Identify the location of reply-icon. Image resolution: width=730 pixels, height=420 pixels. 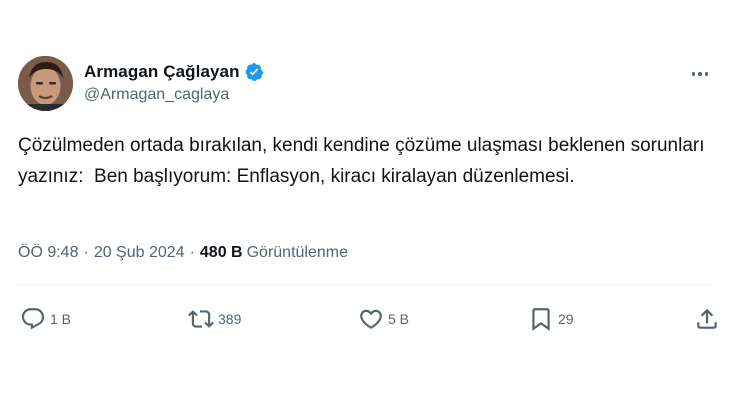
(33, 319).